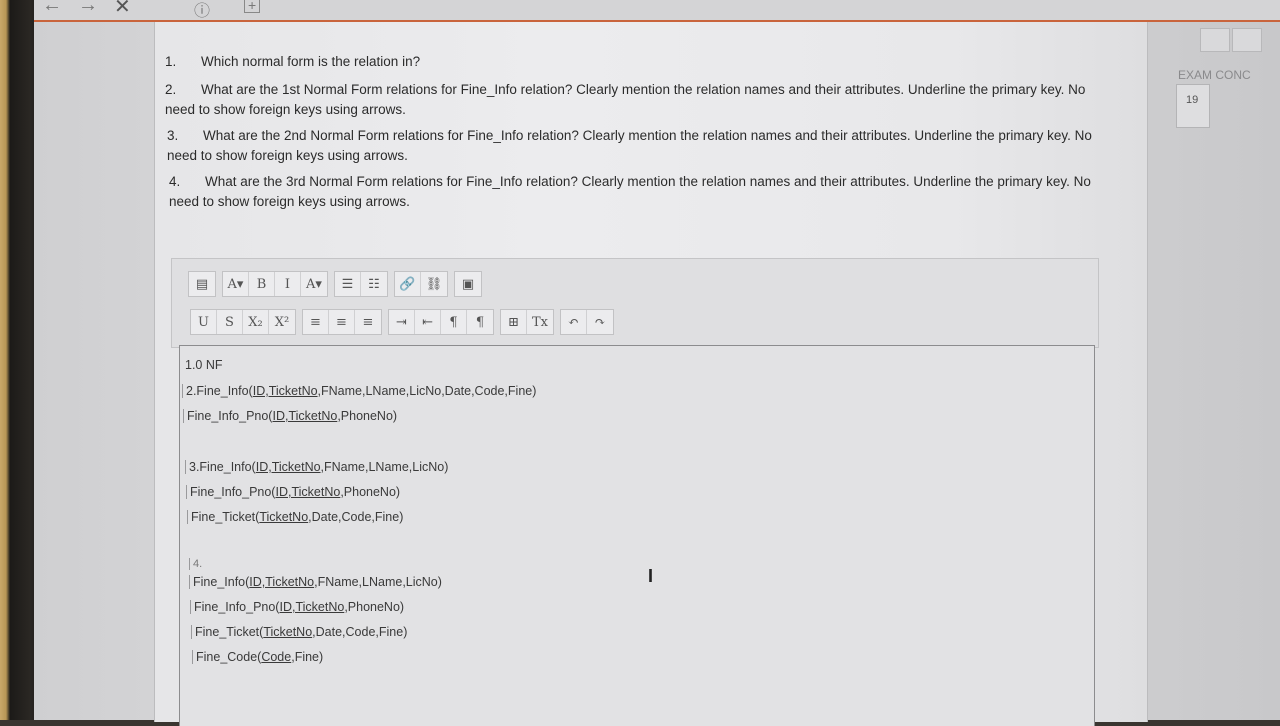 This screenshot has height=726, width=1280. Describe the element at coordinates (171, 89) in the screenshot. I see `question-number: 2.` at that location.